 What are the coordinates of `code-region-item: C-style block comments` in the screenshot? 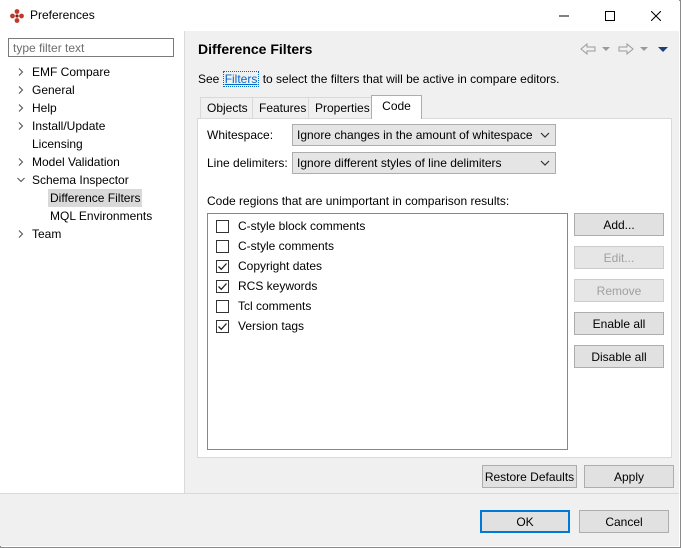 It's located at (290, 226).